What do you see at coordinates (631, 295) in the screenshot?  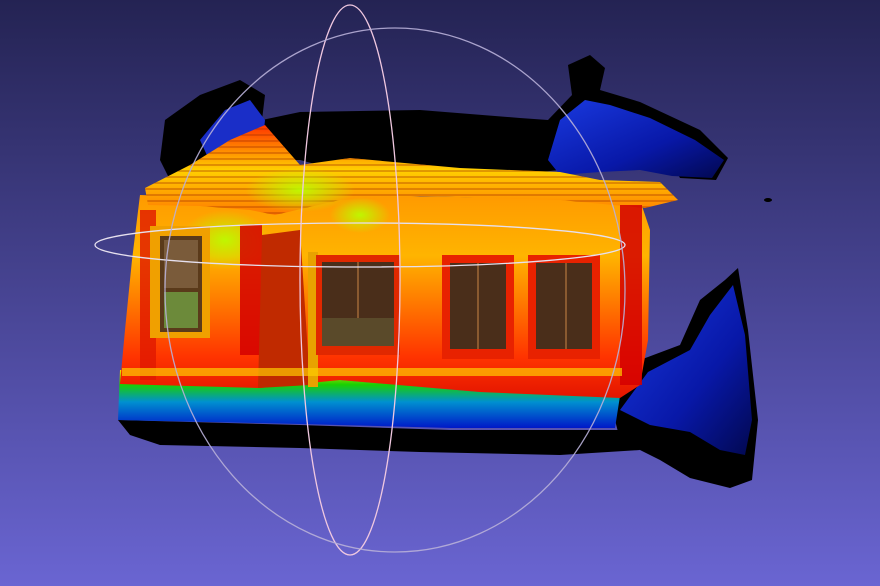 I see `trim-right` at bounding box center [631, 295].